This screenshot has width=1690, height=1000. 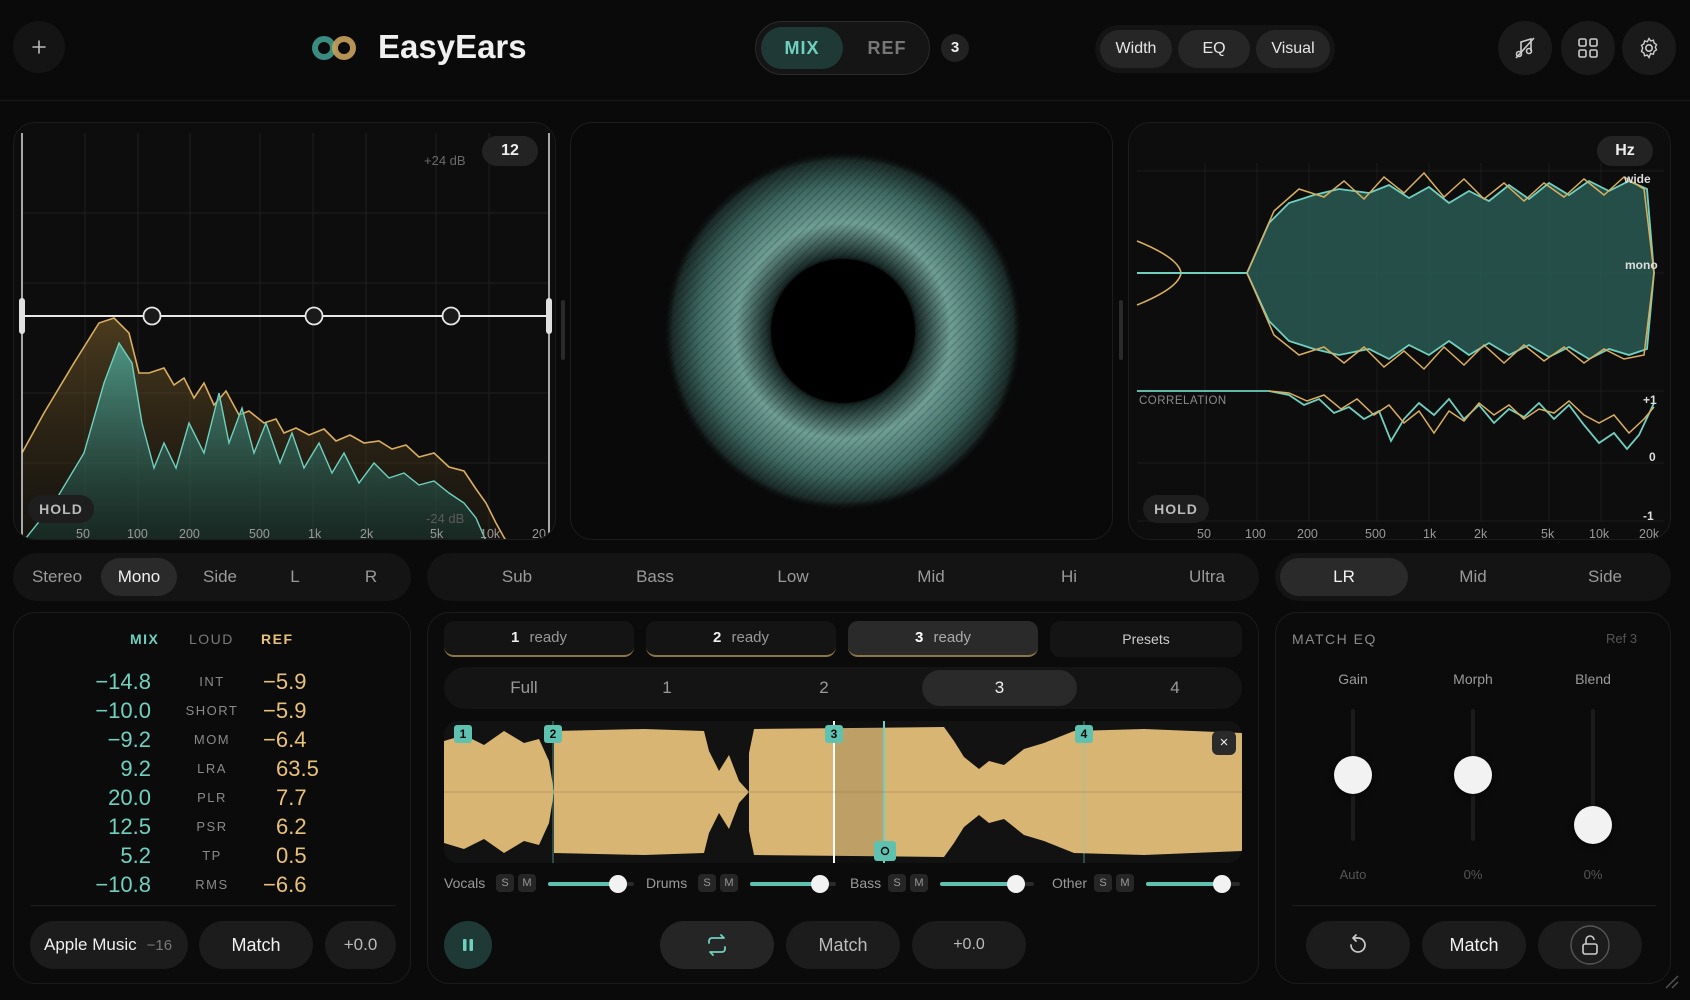 I want to click on freq-tick: 50, so click(x=83, y=533).